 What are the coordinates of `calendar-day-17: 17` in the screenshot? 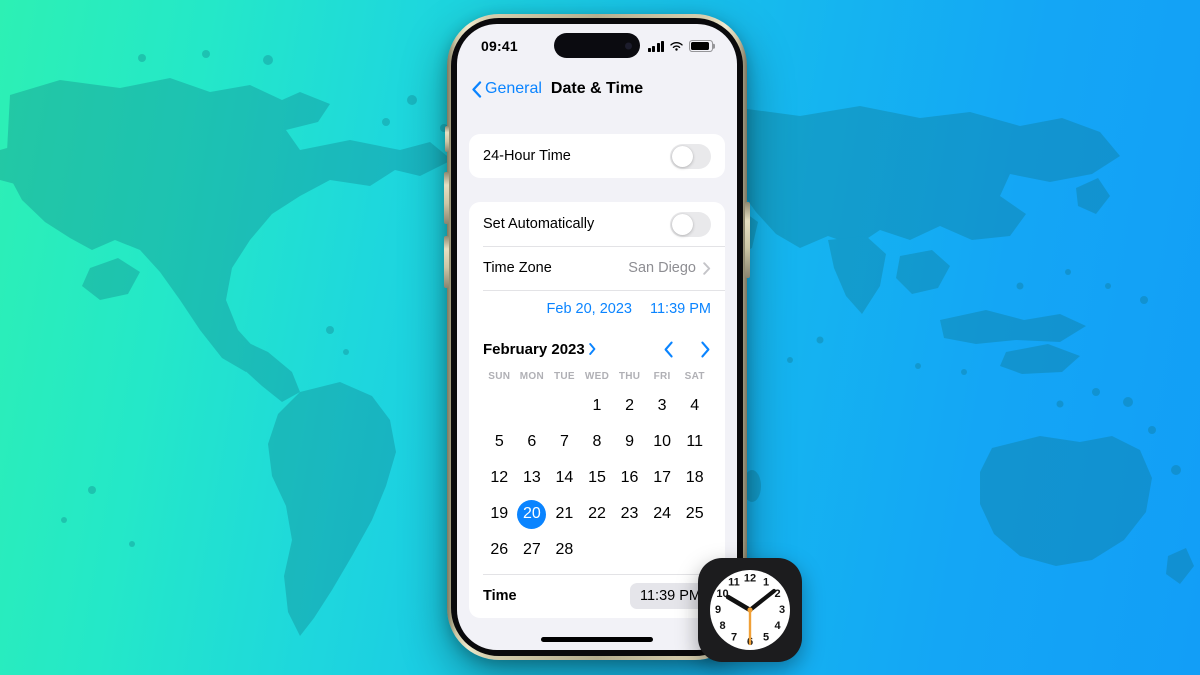 It's located at (662, 478).